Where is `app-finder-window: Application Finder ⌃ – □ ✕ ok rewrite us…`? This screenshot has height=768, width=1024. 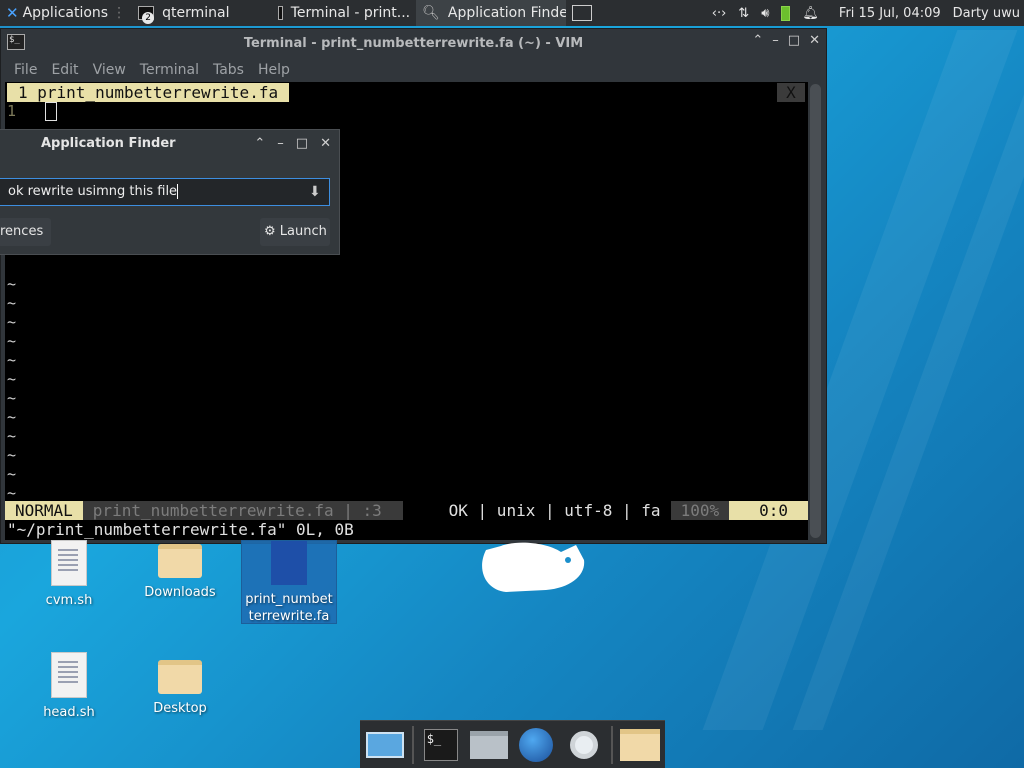 app-finder-window: Application Finder ⌃ – □ ✕ ok rewrite us… is located at coordinates (170, 192).